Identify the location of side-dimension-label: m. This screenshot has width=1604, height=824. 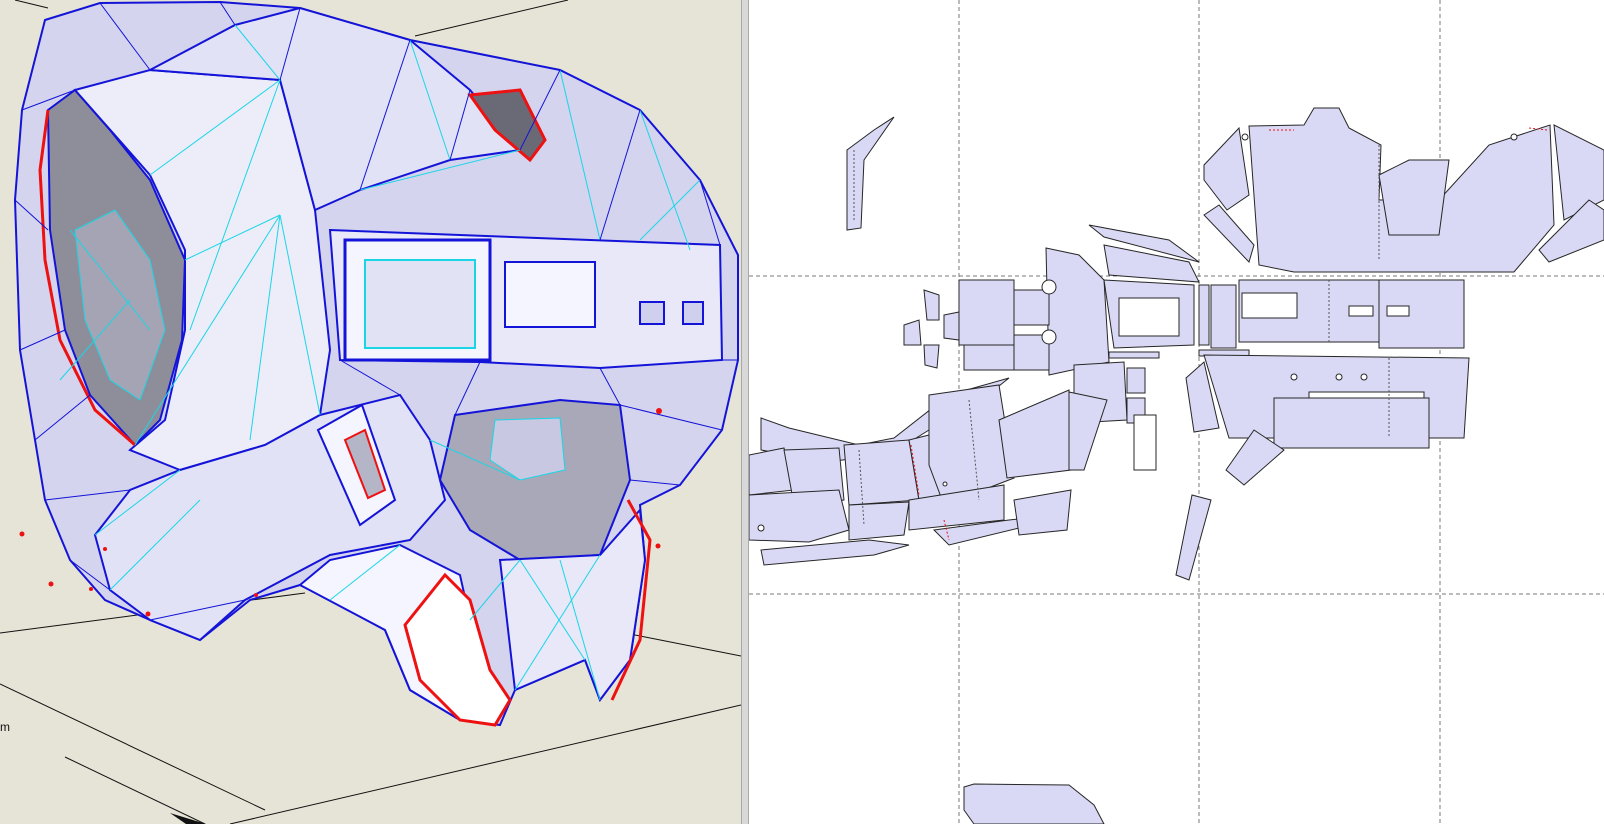
(5, 727).